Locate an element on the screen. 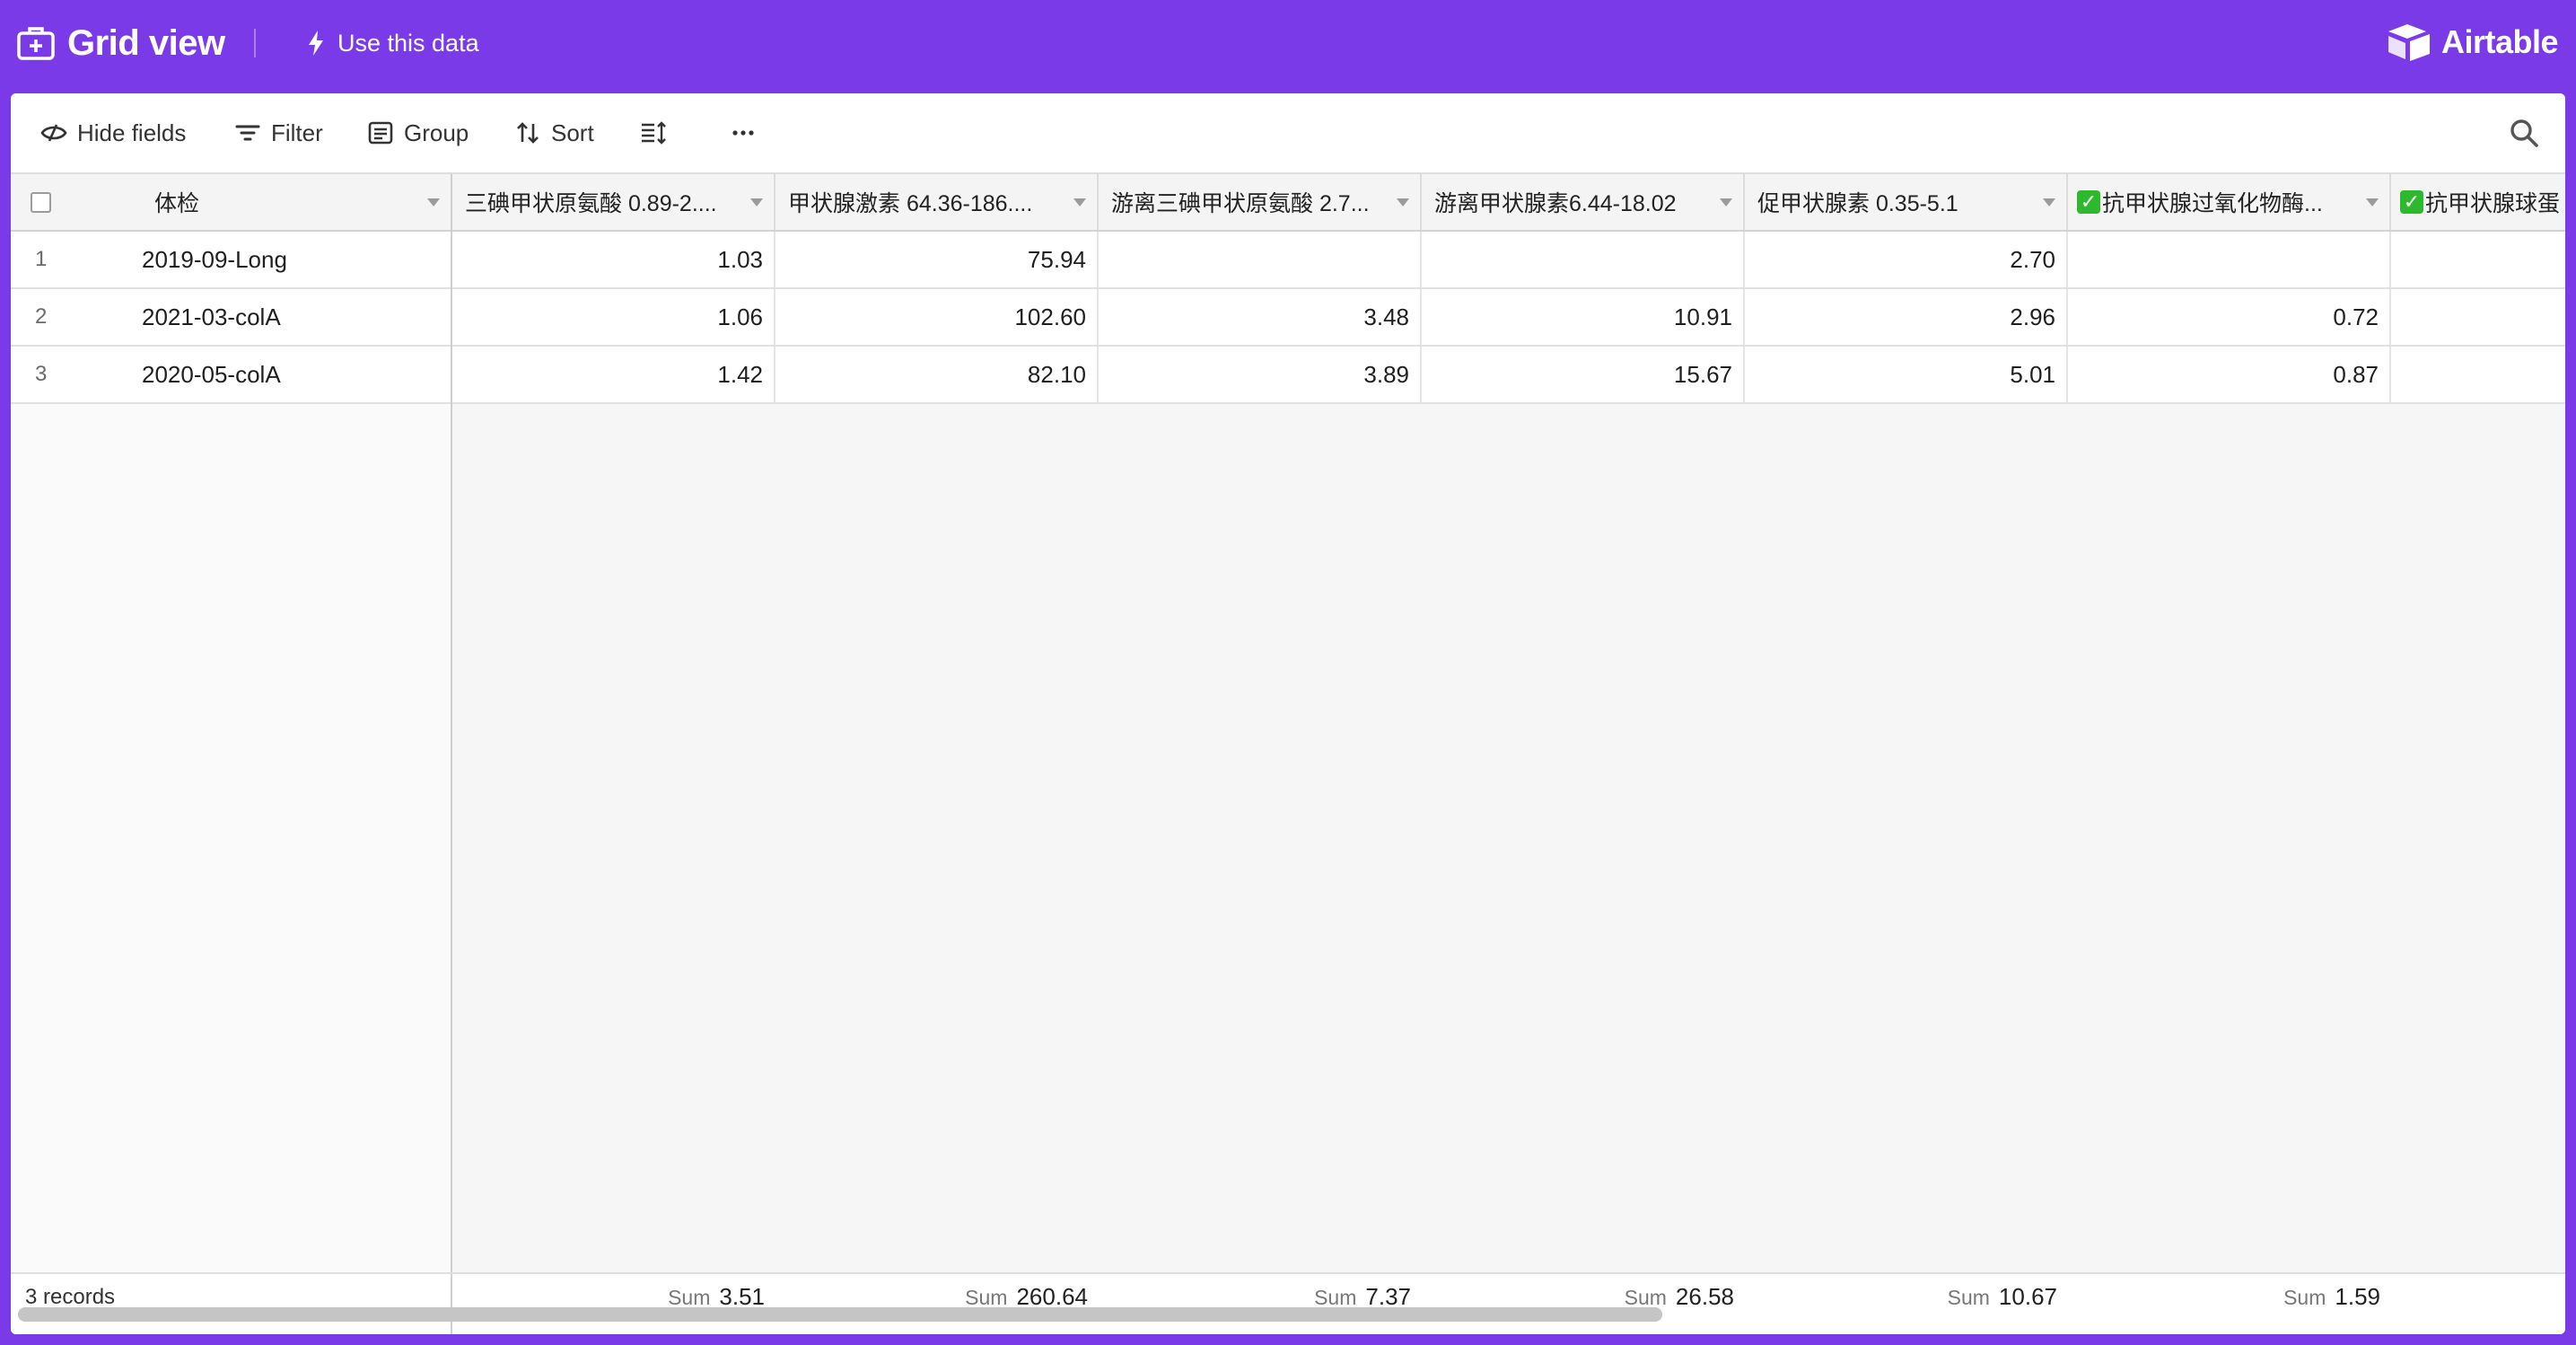 This screenshot has width=2576, height=1345. cell-tsh: 2.70 is located at coordinates (1906, 259).